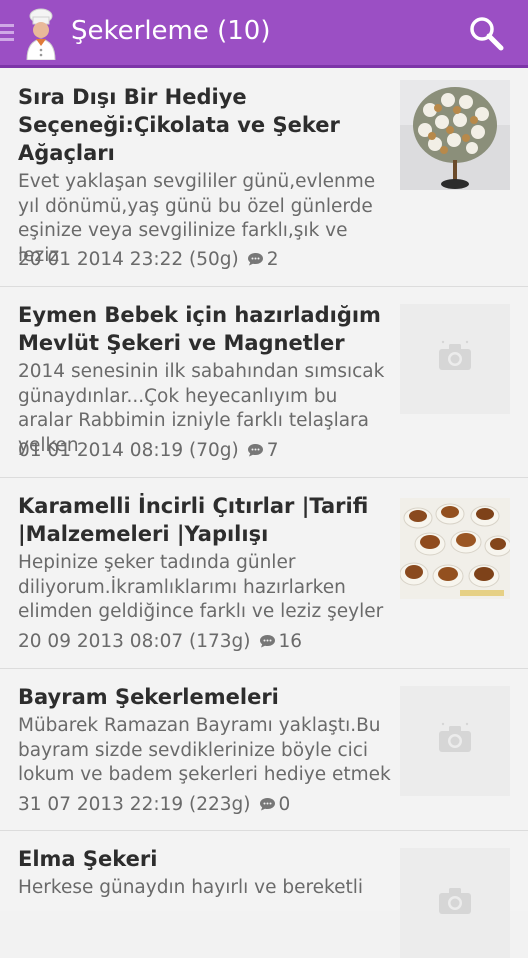  What do you see at coordinates (191, 887) in the screenshot?
I see `item-excerpt: Herkese günaydın hayırlı ve bereketli` at bounding box center [191, 887].